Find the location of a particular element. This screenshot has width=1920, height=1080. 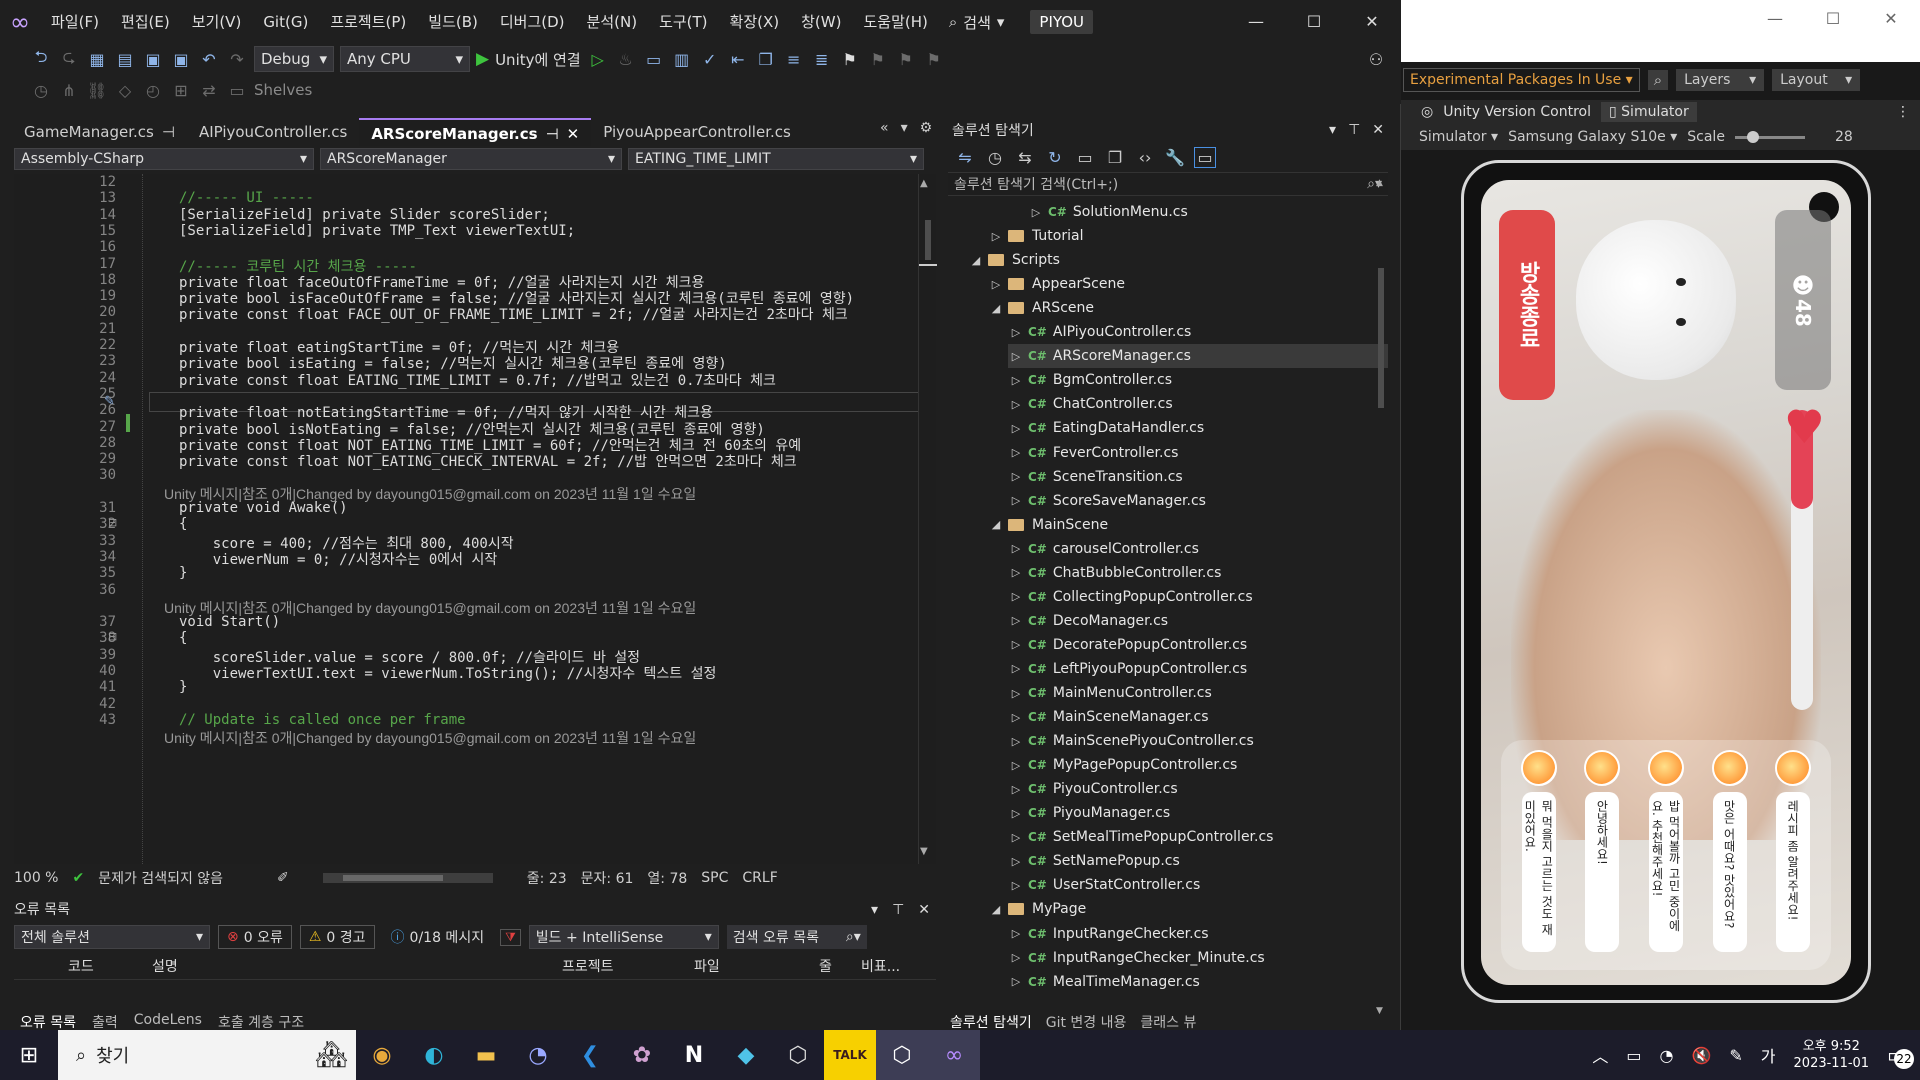

platform-dropdown: Any CPU ▾ is located at coordinates (405, 59).